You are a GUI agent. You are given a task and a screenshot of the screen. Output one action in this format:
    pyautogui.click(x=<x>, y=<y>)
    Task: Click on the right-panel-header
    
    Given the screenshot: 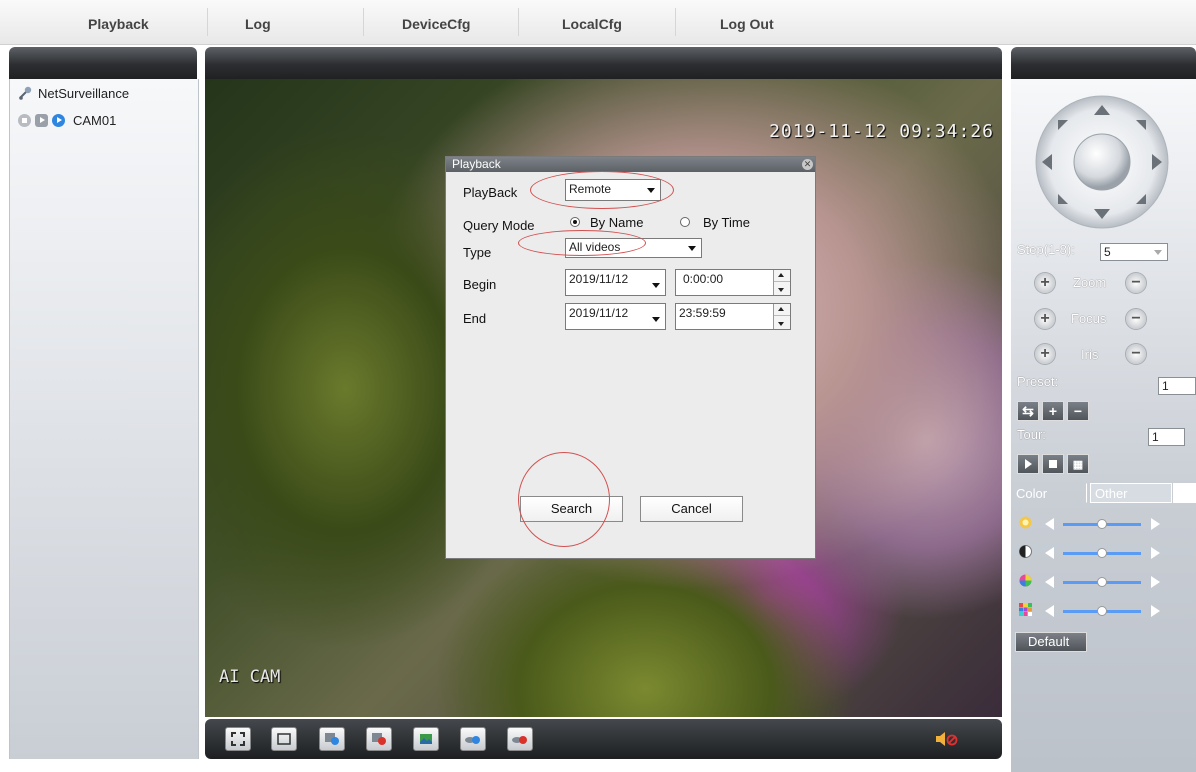 What is the action you would take?
    pyautogui.click(x=1103, y=63)
    